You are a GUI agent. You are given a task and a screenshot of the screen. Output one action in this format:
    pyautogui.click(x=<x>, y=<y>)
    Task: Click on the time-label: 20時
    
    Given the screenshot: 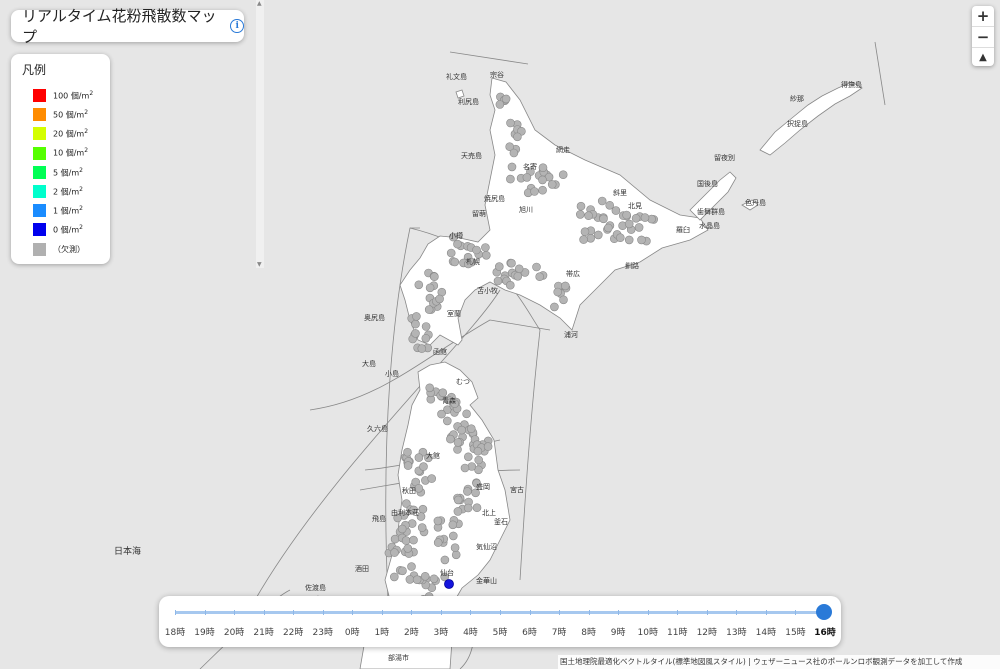 What is the action you would take?
    pyautogui.click(x=234, y=631)
    